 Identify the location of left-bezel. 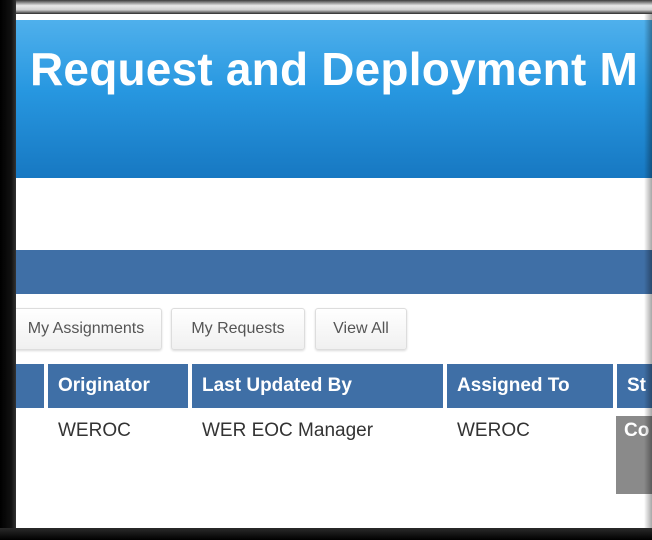
(8, 270).